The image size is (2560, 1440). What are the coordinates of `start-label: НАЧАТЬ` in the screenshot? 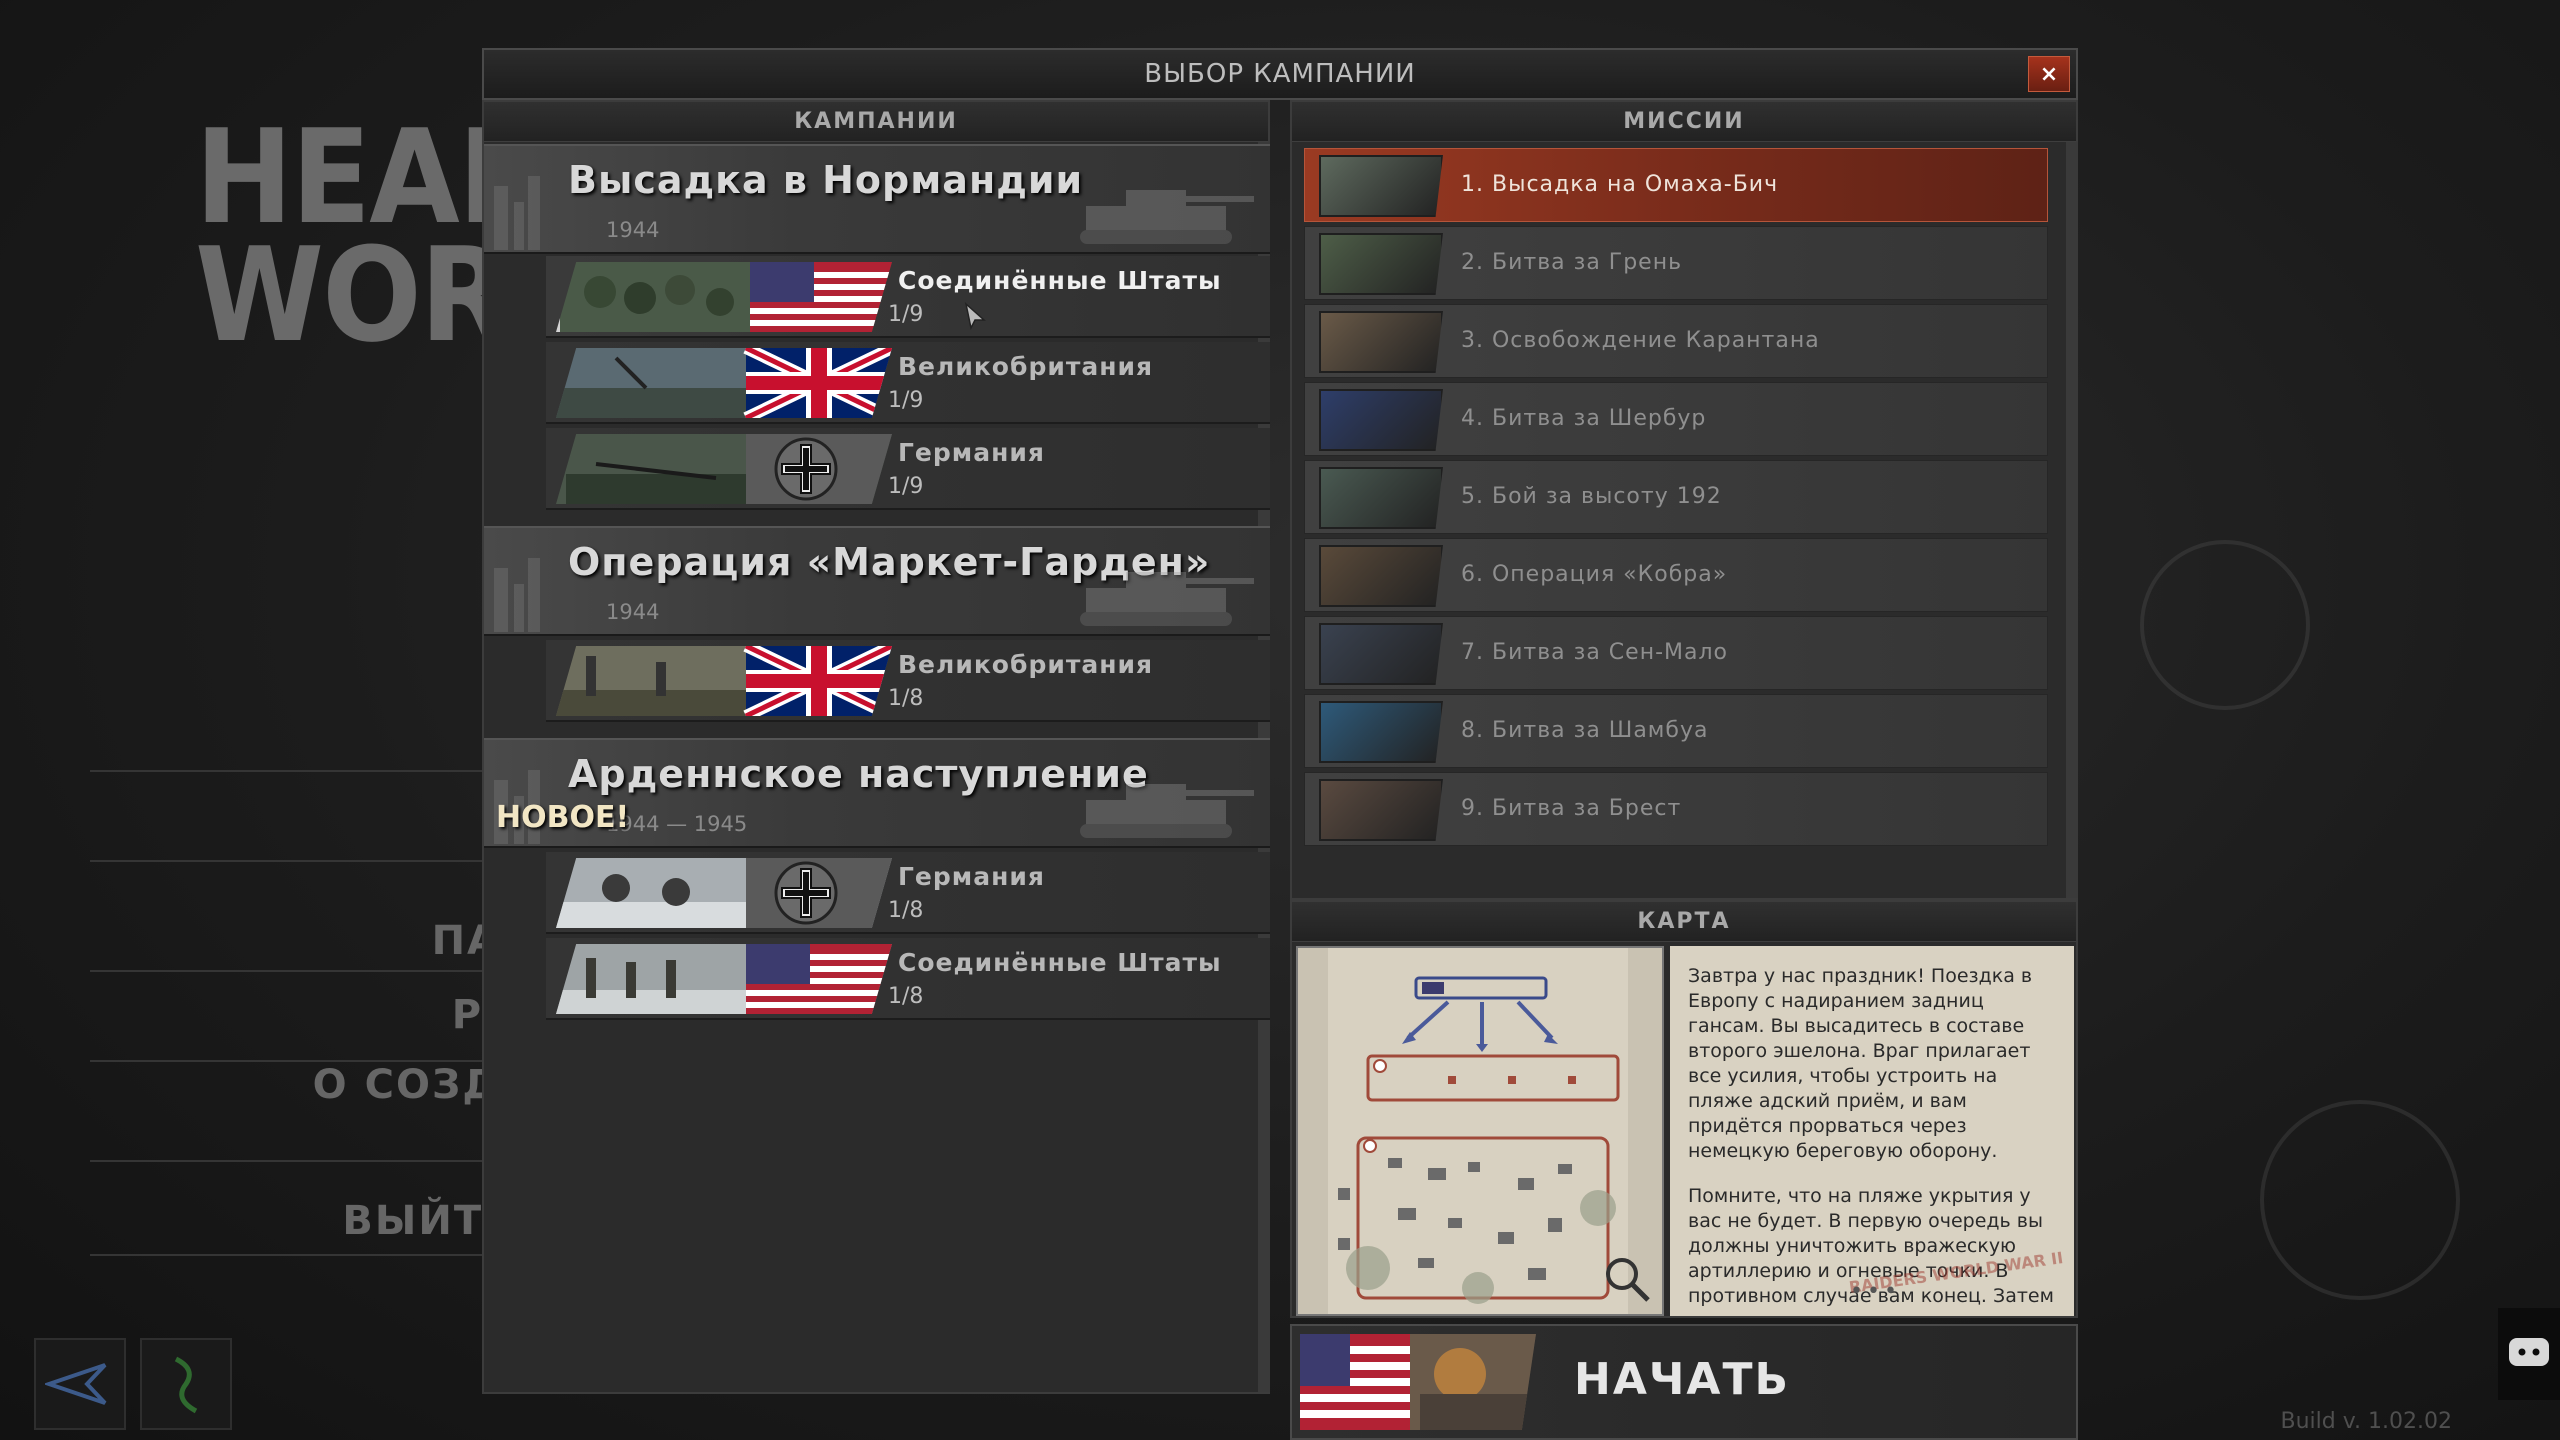 It's located at (1682, 1379).